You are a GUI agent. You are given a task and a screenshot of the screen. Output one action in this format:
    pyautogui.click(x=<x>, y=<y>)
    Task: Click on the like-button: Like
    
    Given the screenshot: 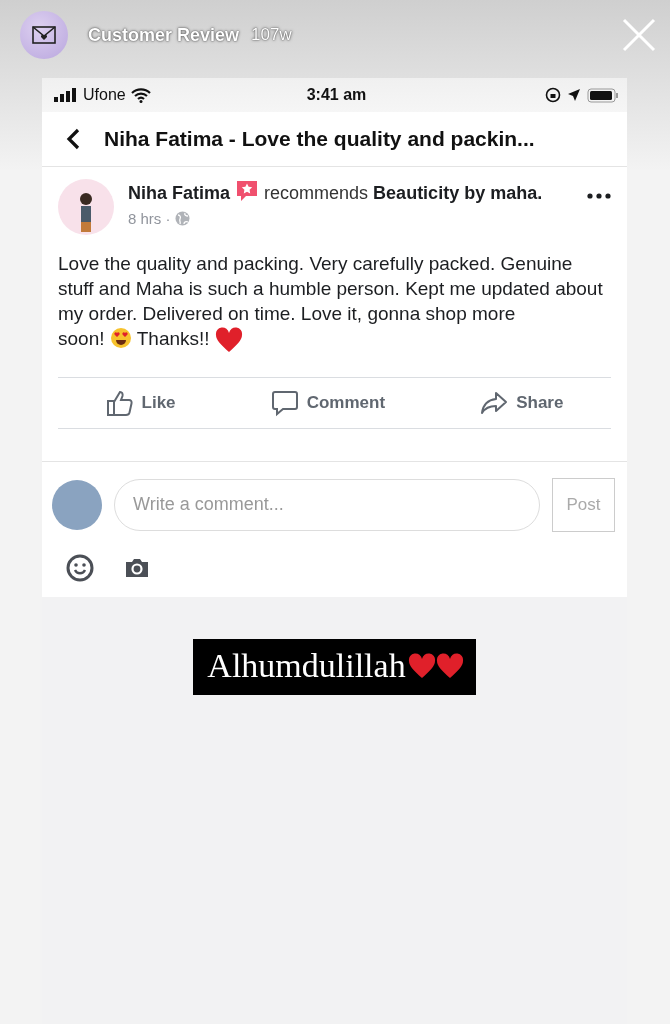 What is the action you would take?
    pyautogui.click(x=140, y=403)
    